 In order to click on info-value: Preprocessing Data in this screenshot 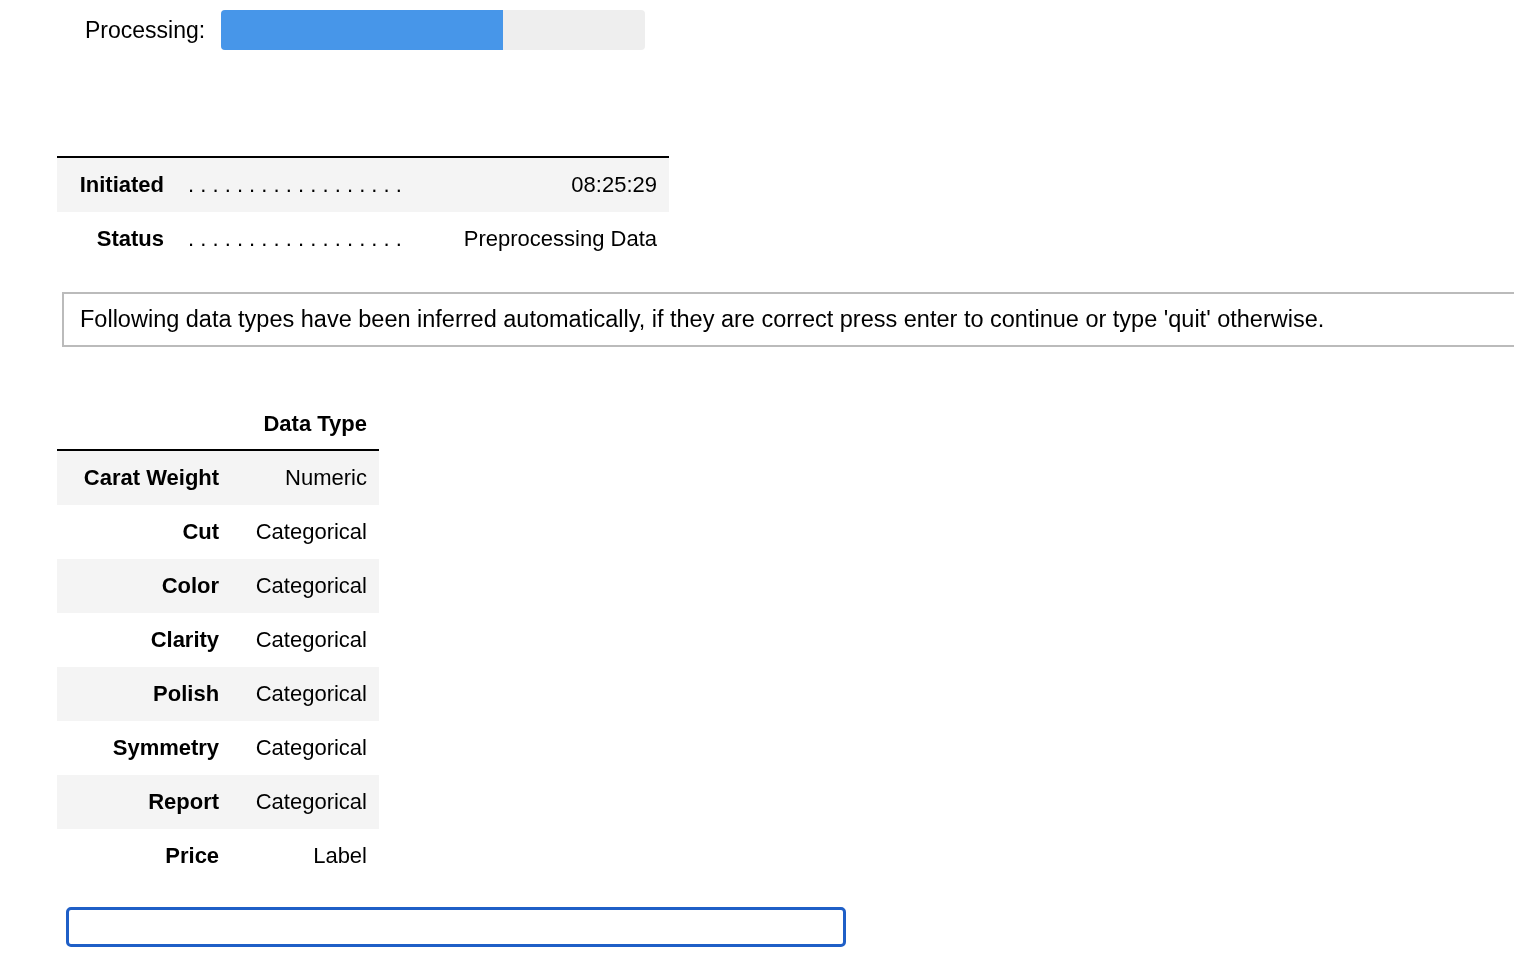, I will do `click(560, 238)`.